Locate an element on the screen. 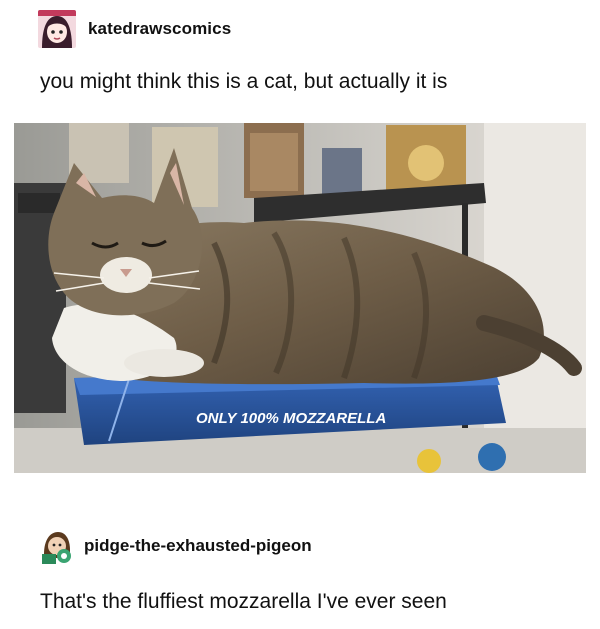 The image size is (600, 629). post-header: katedrawscomics is located at coordinates (134, 29).